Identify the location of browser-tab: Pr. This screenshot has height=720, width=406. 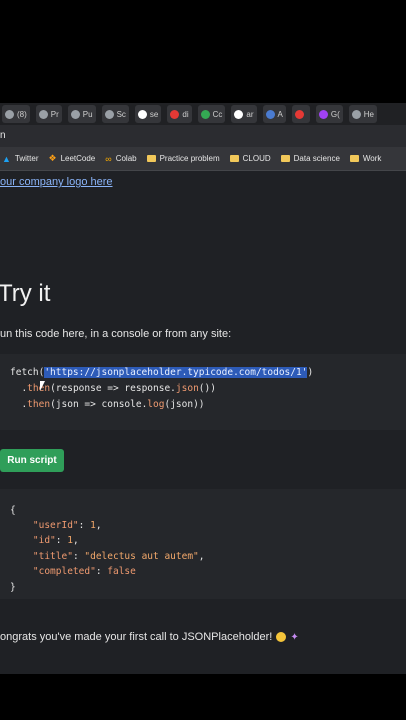
(48, 114).